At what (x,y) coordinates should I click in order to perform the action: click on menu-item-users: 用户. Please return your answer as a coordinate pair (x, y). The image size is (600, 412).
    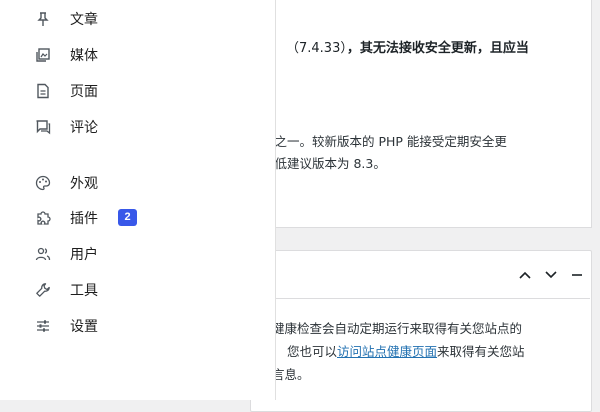
    Looking at the image, I should click on (137, 254).